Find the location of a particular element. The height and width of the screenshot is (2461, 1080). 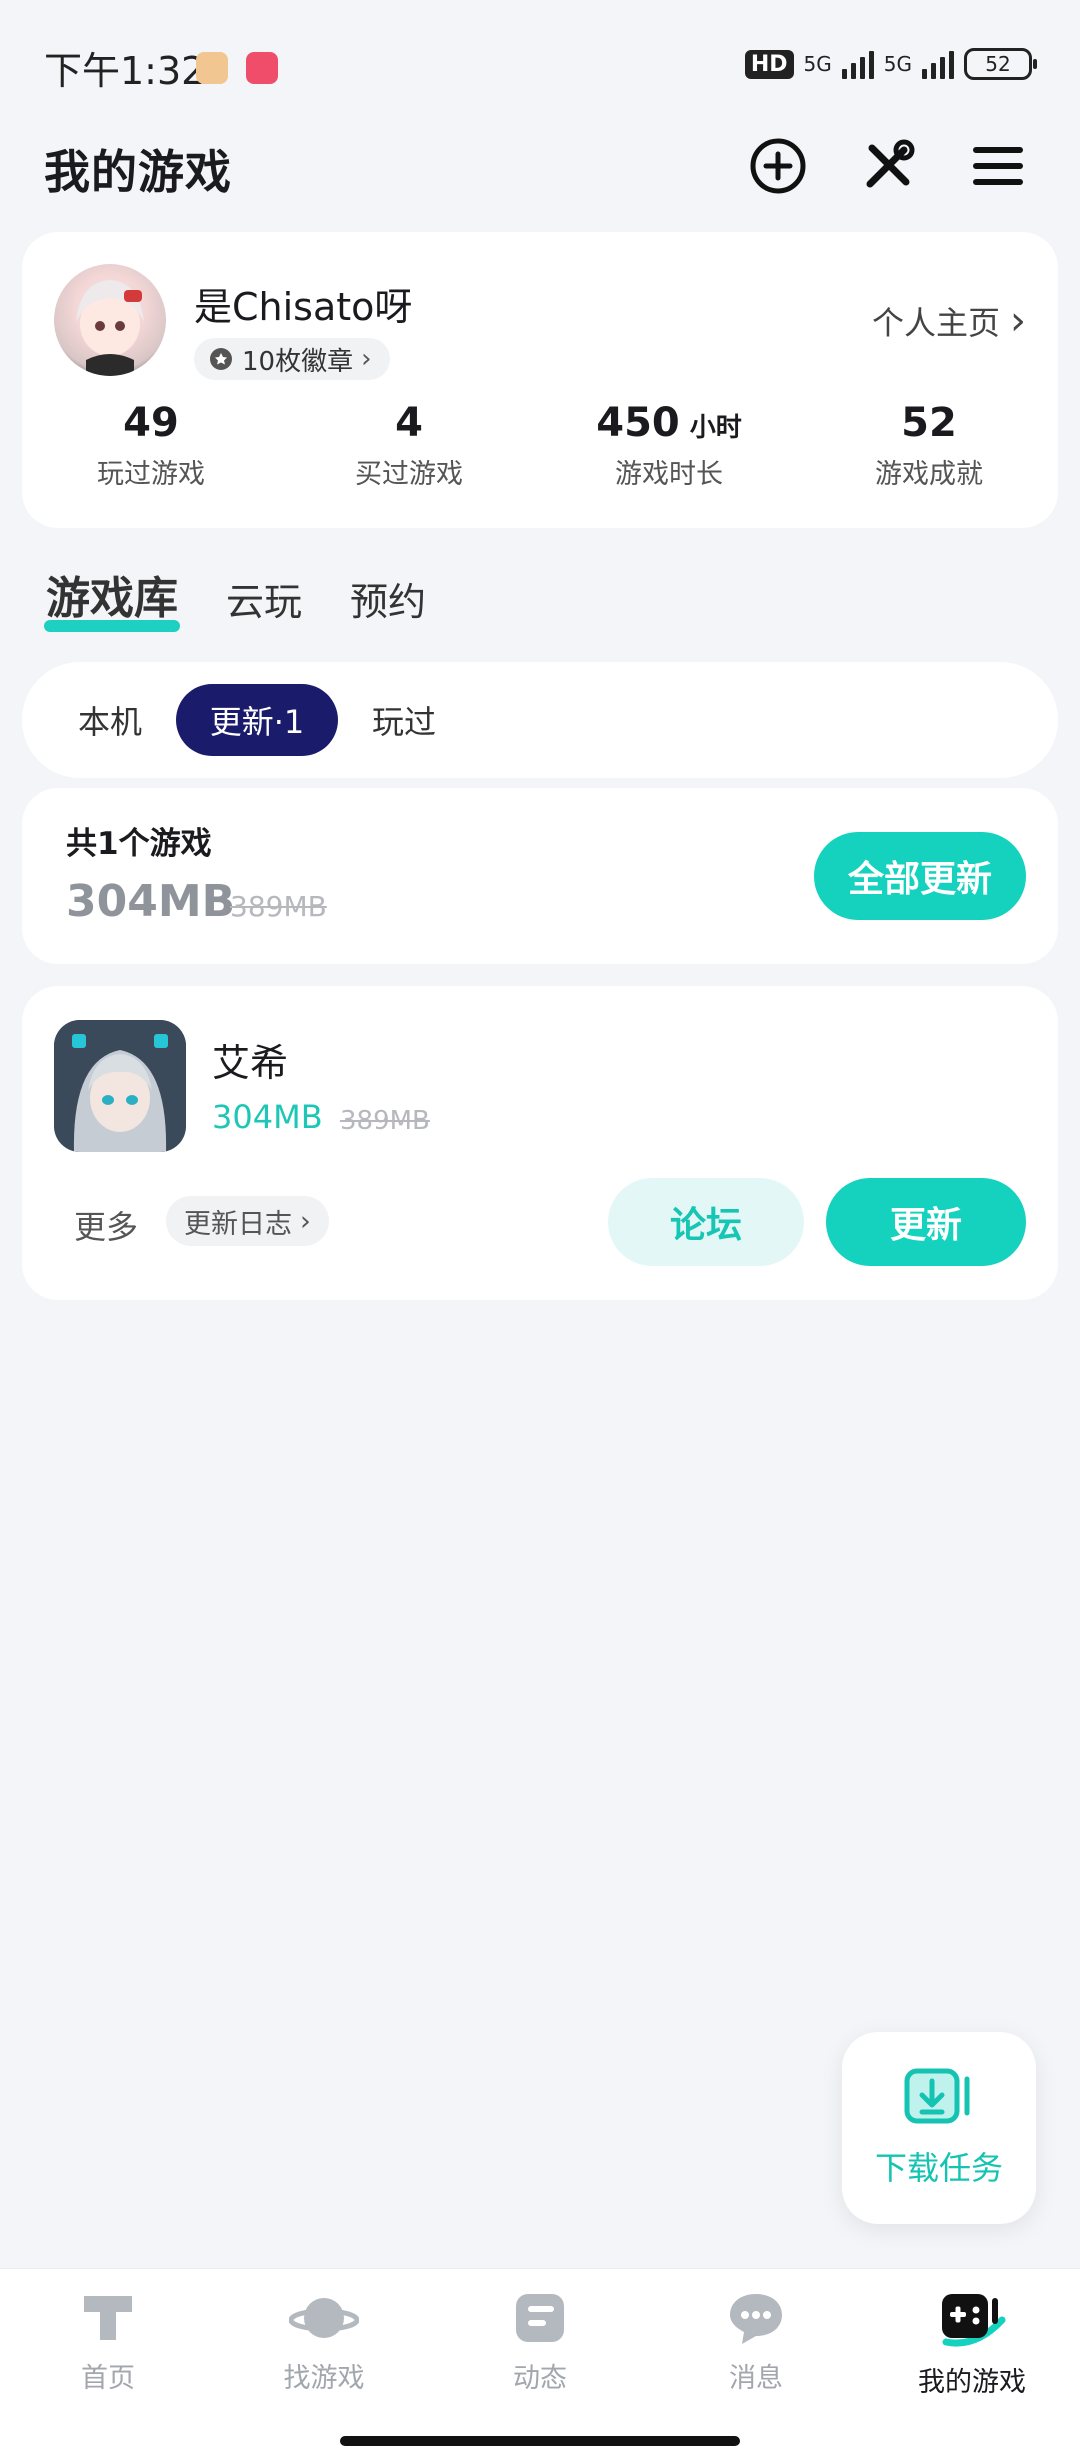

gamepad-icon is located at coordinates (974, 2320).